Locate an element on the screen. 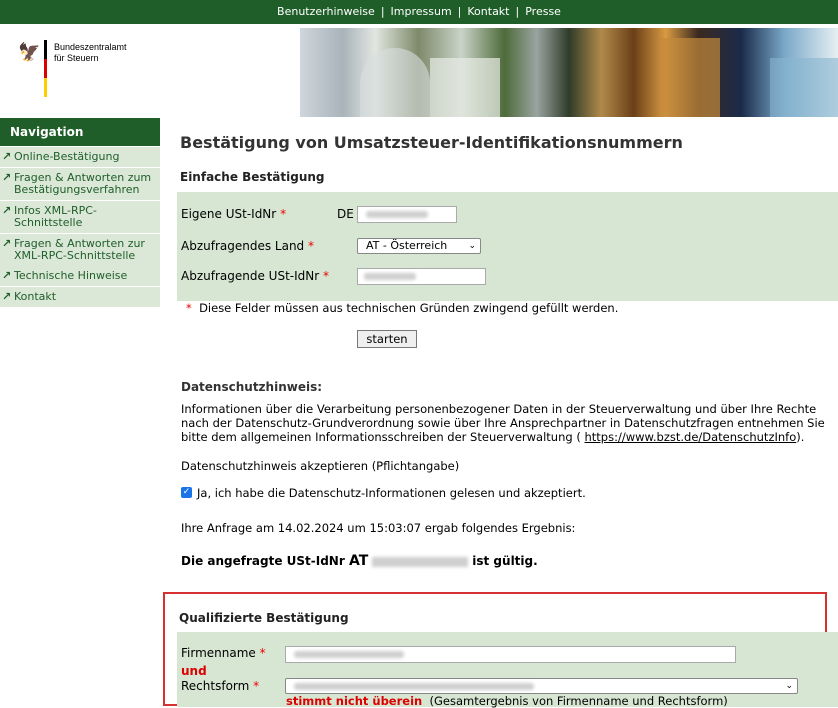  link-impressum: Impressum is located at coordinates (421, 11).